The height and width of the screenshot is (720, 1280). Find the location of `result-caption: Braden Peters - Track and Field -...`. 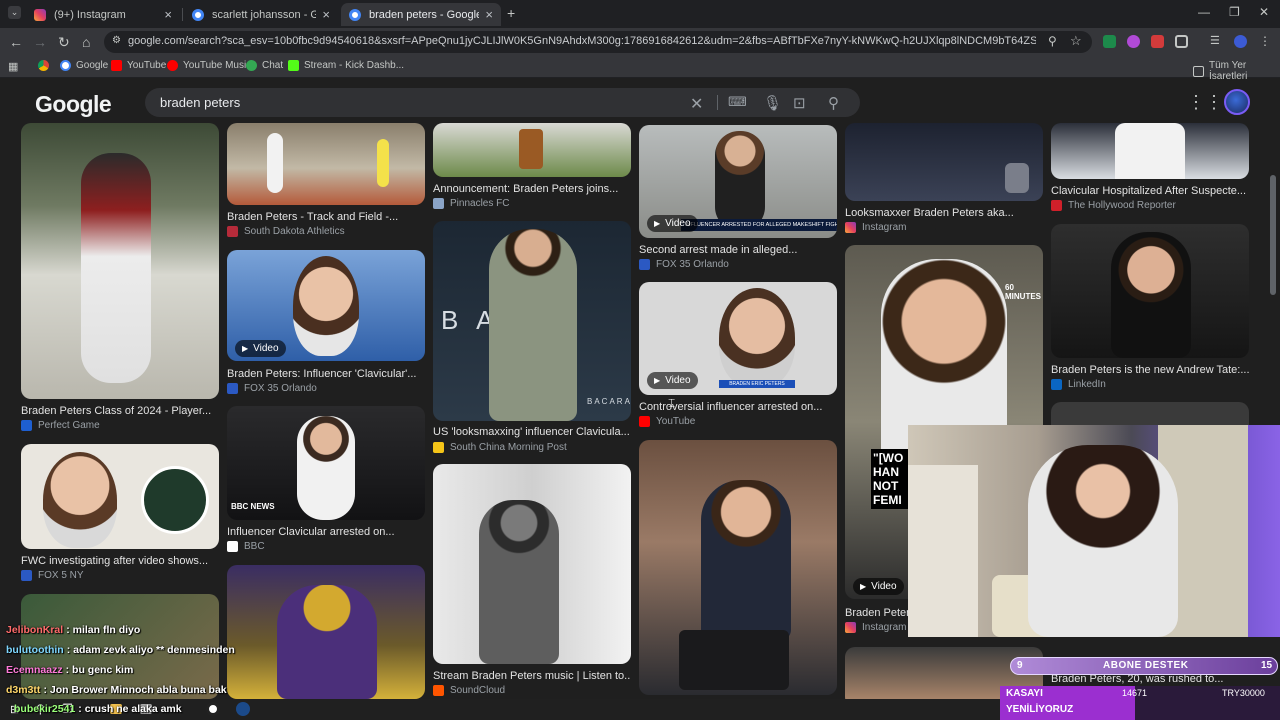

result-caption: Braden Peters - Track and Field -... is located at coordinates (326, 217).